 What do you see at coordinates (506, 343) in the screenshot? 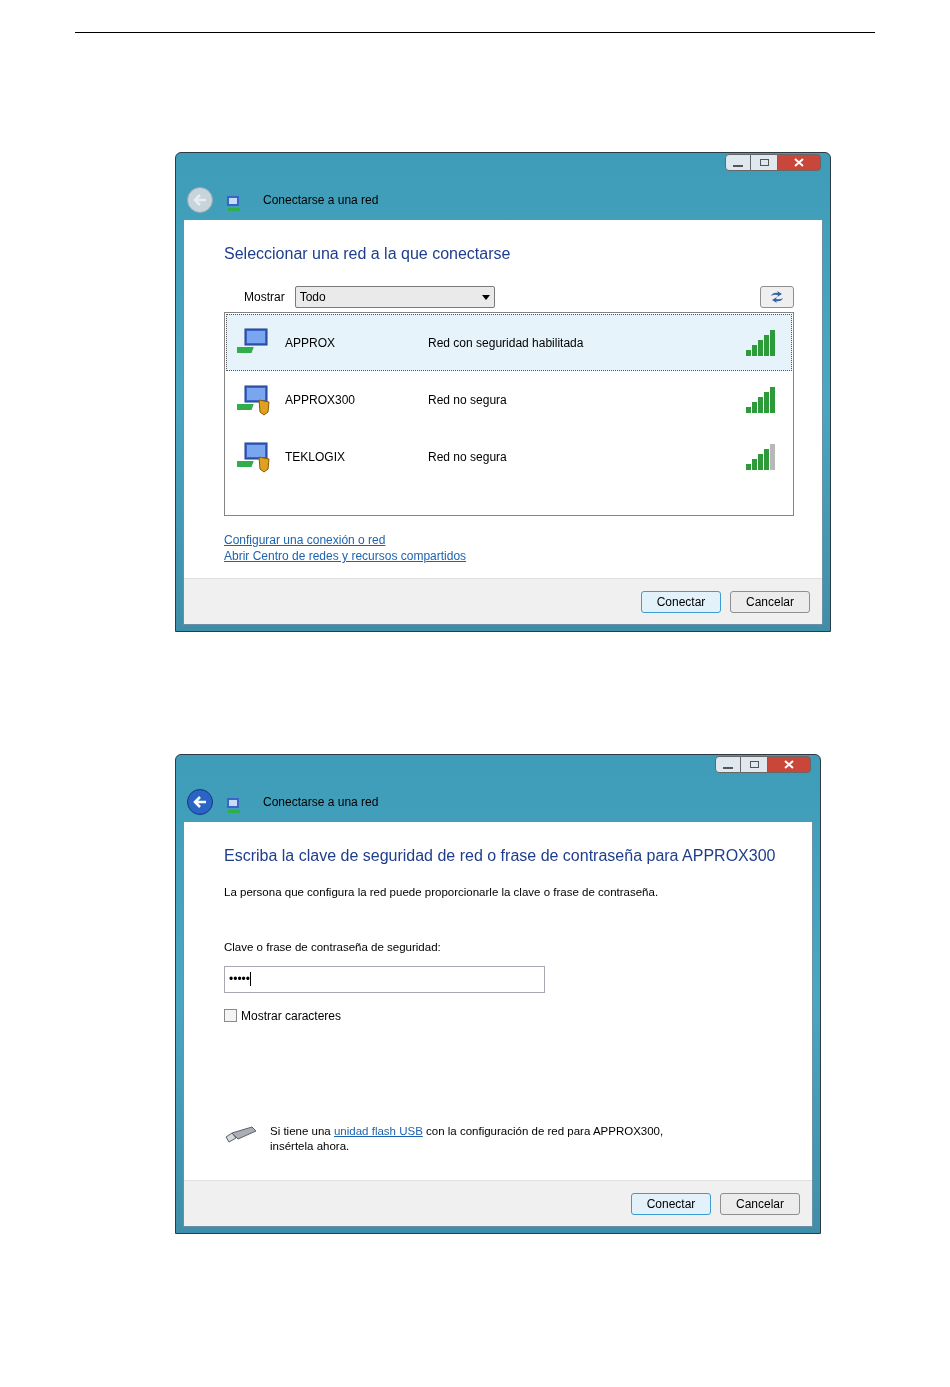
I see `network-status: Red con seguridad habilitada` at bounding box center [506, 343].